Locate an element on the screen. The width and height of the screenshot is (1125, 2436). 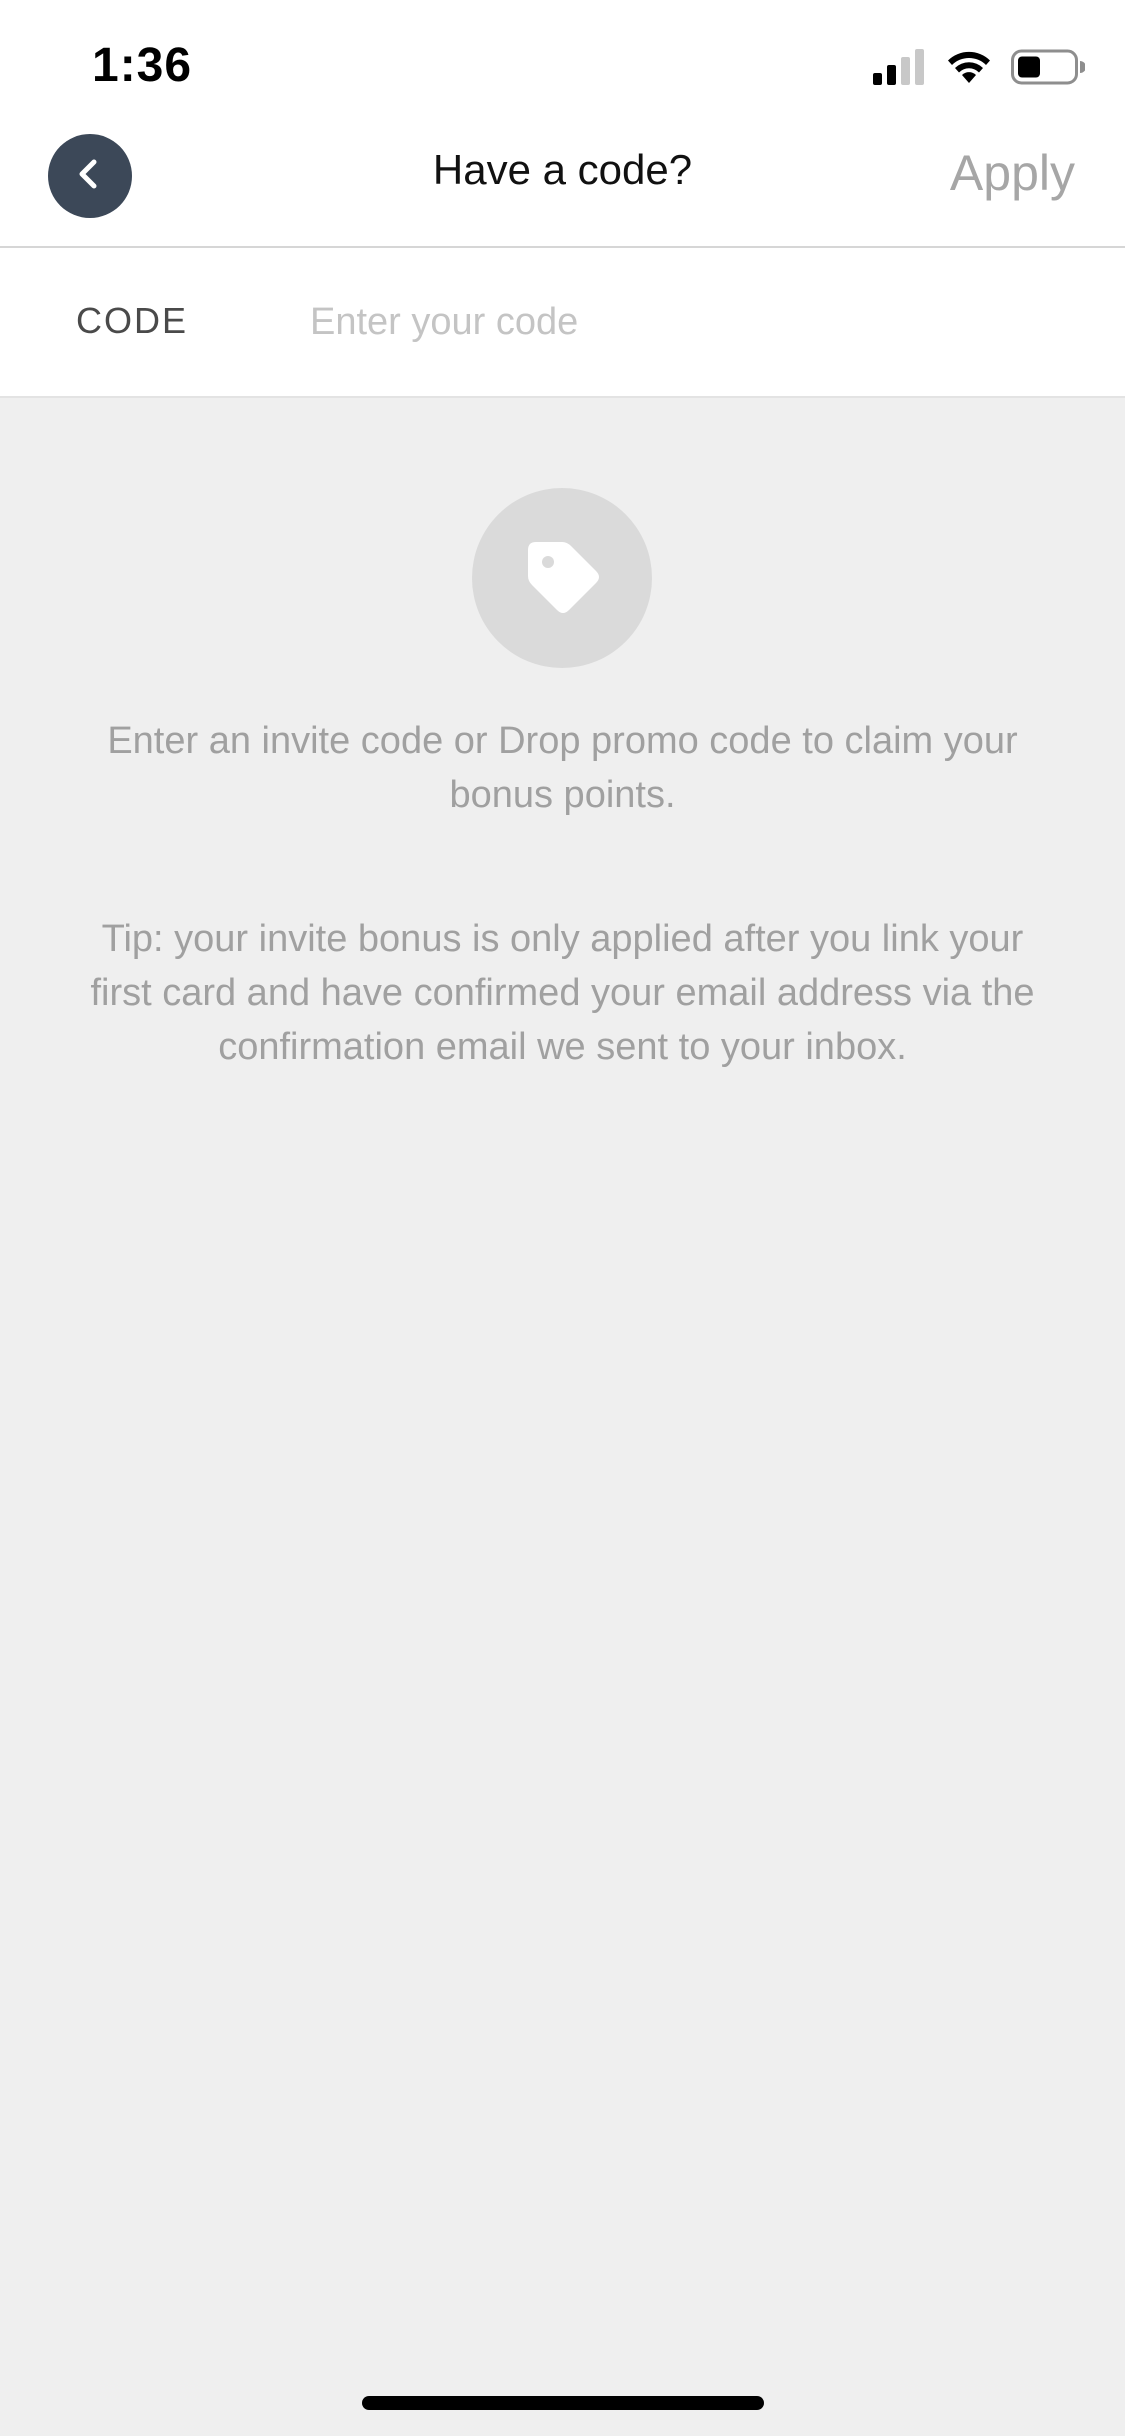
battery-icon is located at coordinates (1048, 69).